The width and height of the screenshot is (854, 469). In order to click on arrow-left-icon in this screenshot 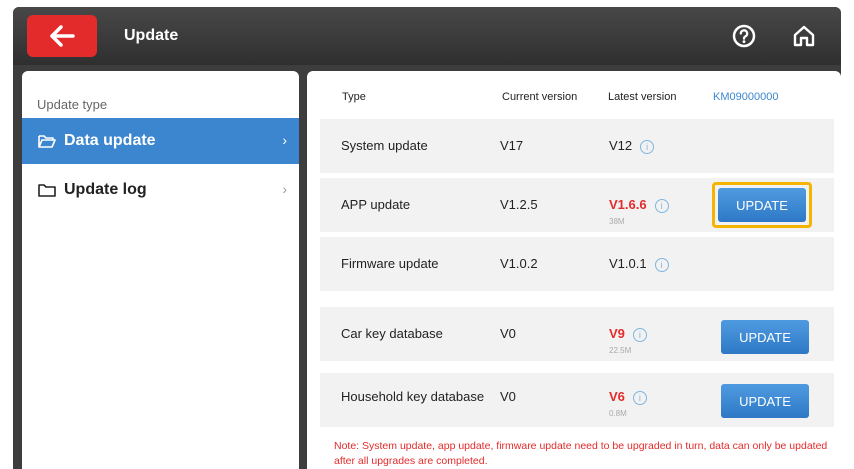, I will do `click(62, 36)`.